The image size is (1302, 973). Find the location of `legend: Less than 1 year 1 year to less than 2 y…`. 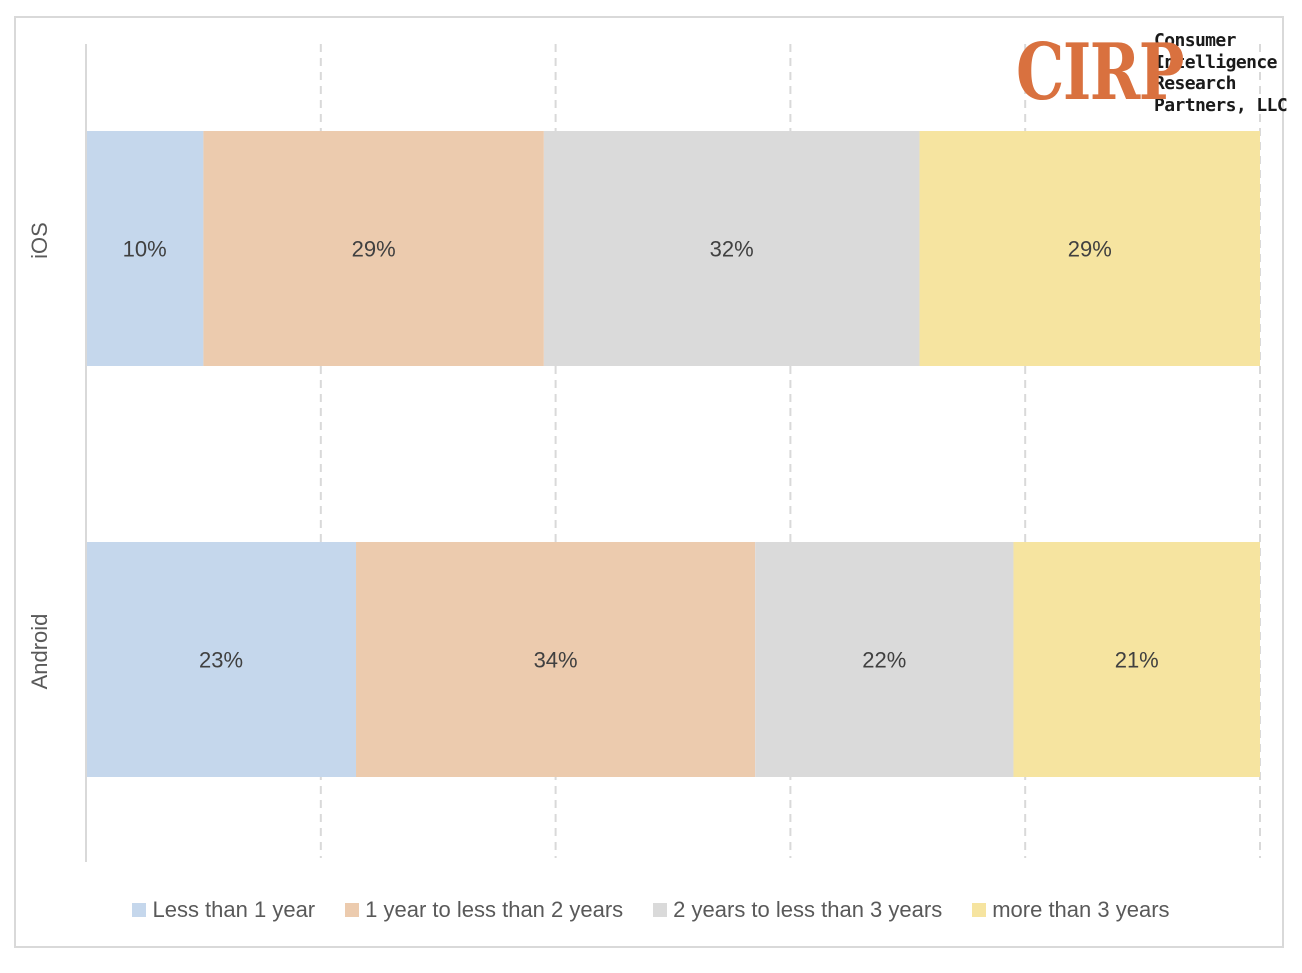

legend: Less than 1 year 1 year to less than 2 y… is located at coordinates (651, 910).